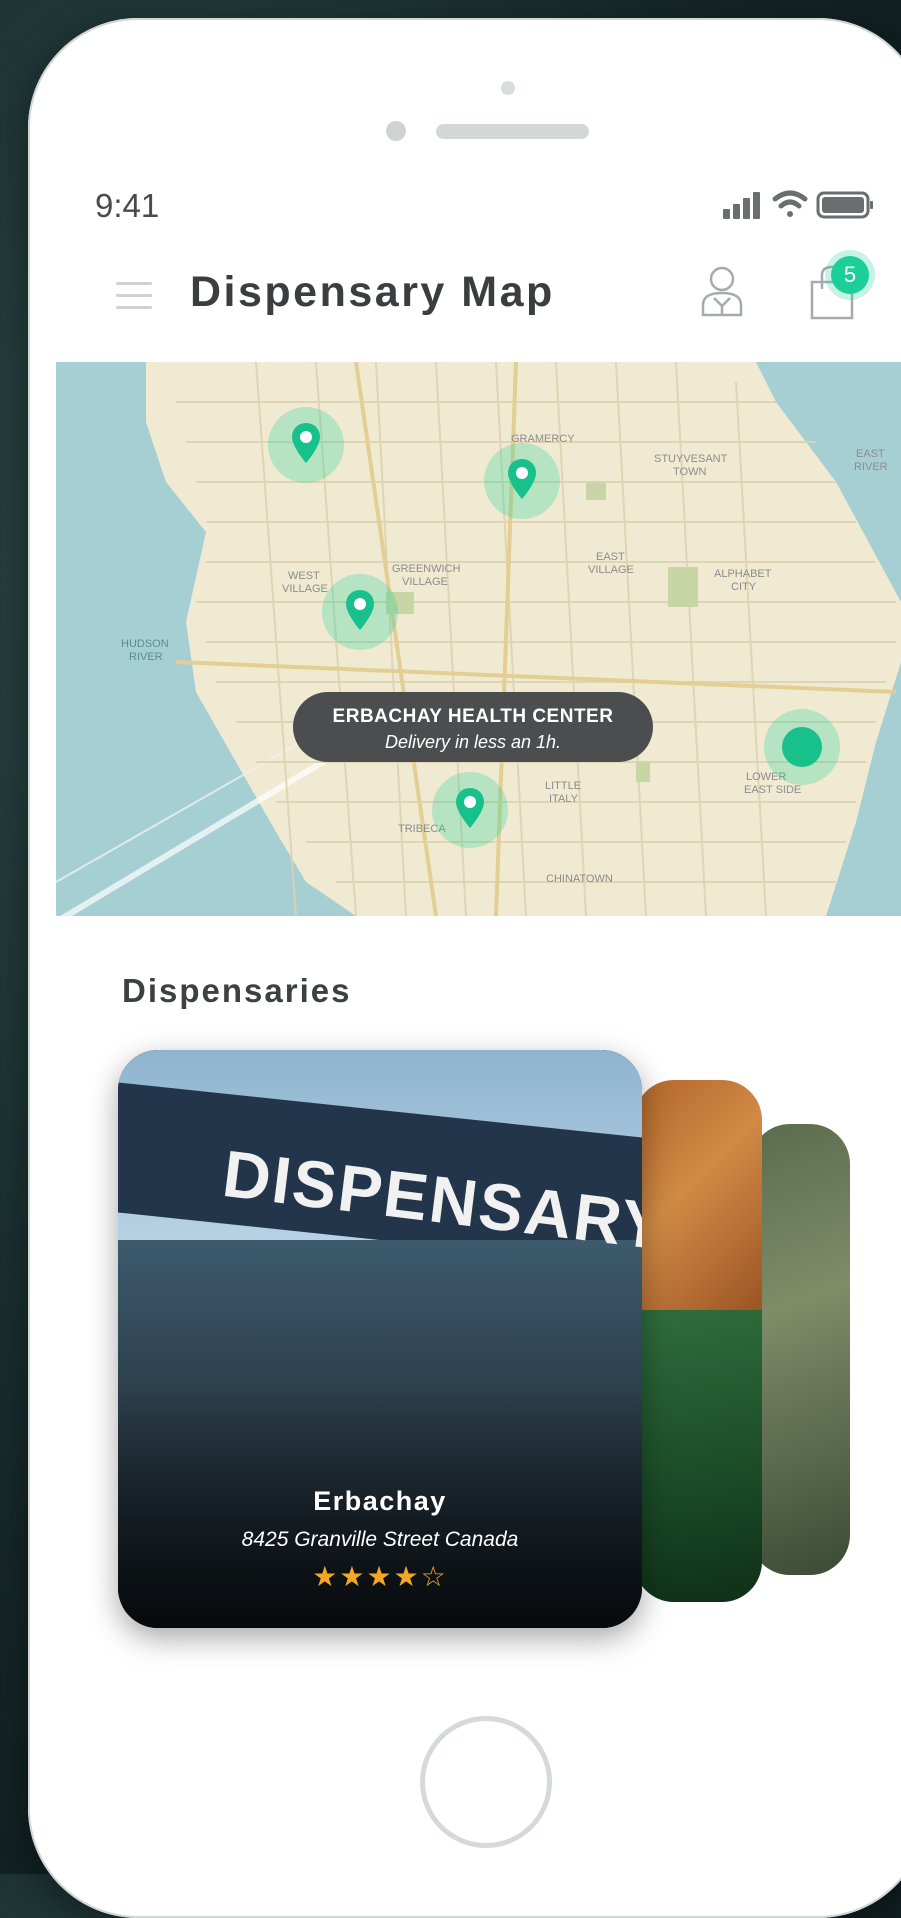  What do you see at coordinates (237, 990) in the screenshot?
I see `section-title: Dispensaries` at bounding box center [237, 990].